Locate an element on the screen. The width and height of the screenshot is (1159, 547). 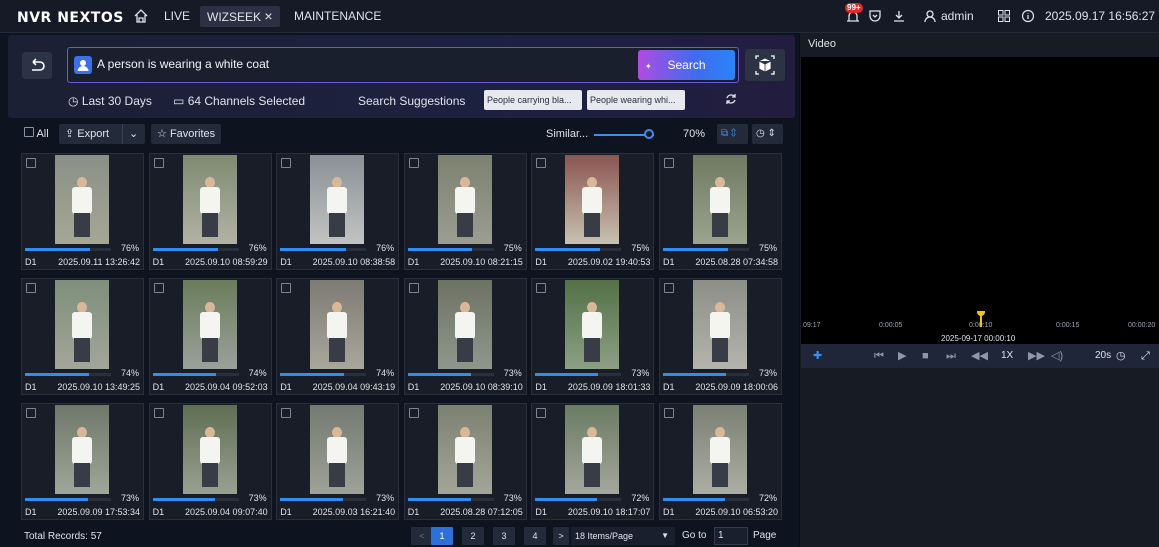
stop-icon: ■ is located at coordinates (925, 356).